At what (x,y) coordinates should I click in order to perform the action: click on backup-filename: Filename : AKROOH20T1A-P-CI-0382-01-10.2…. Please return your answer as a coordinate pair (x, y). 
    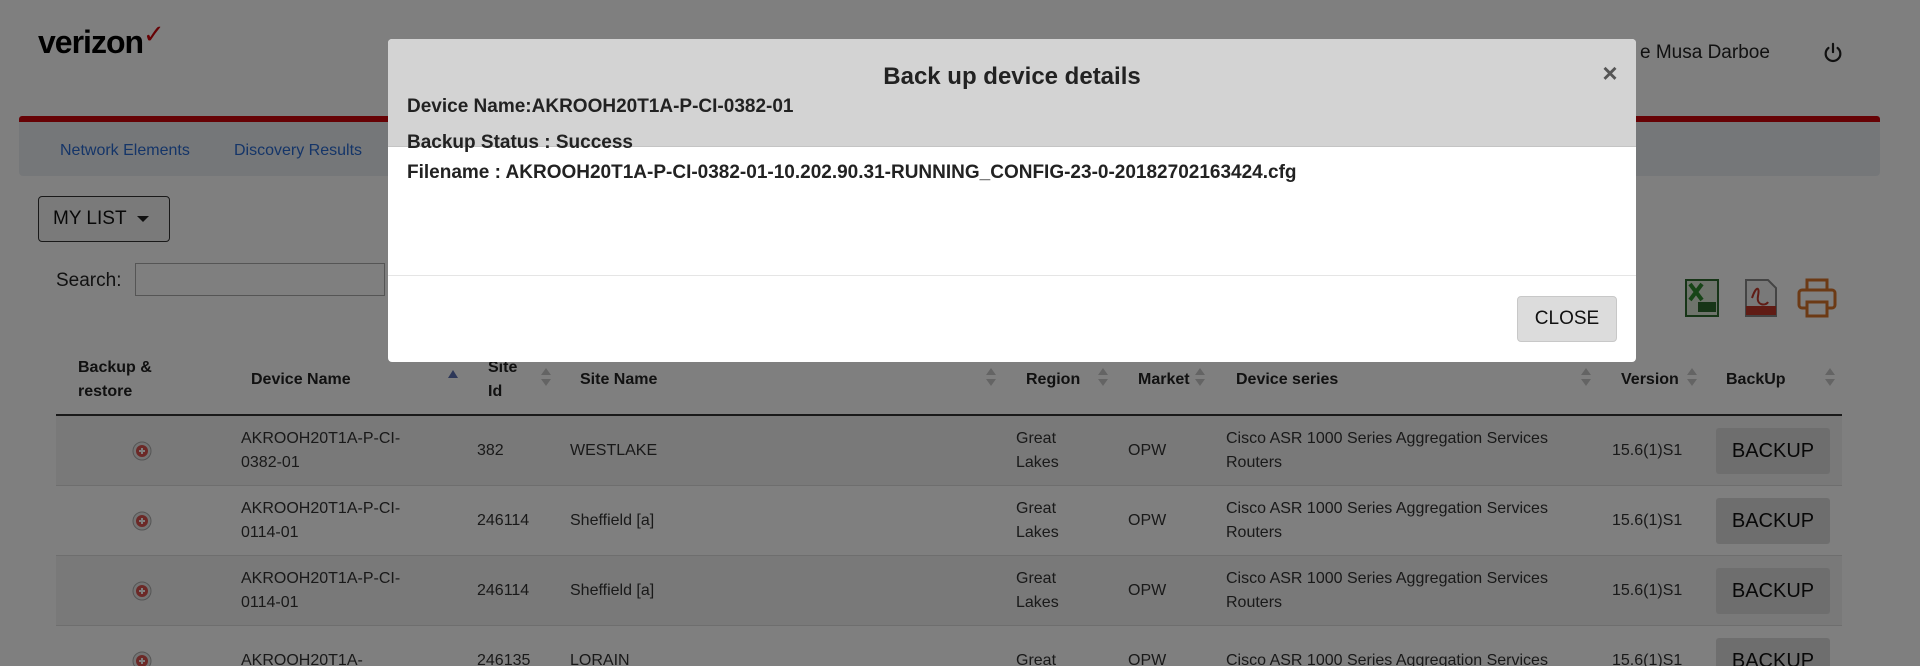
    Looking at the image, I should click on (852, 172).